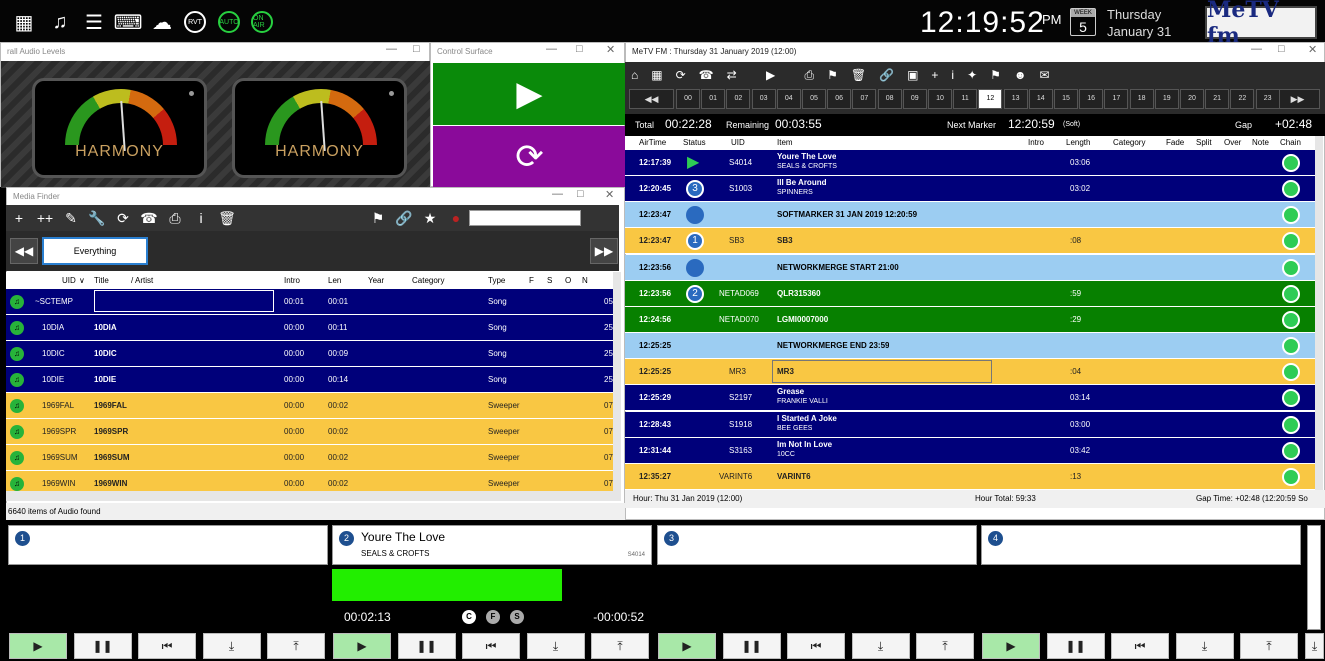 The image size is (1325, 661). I want to click on col-title: Title, so click(101, 280).